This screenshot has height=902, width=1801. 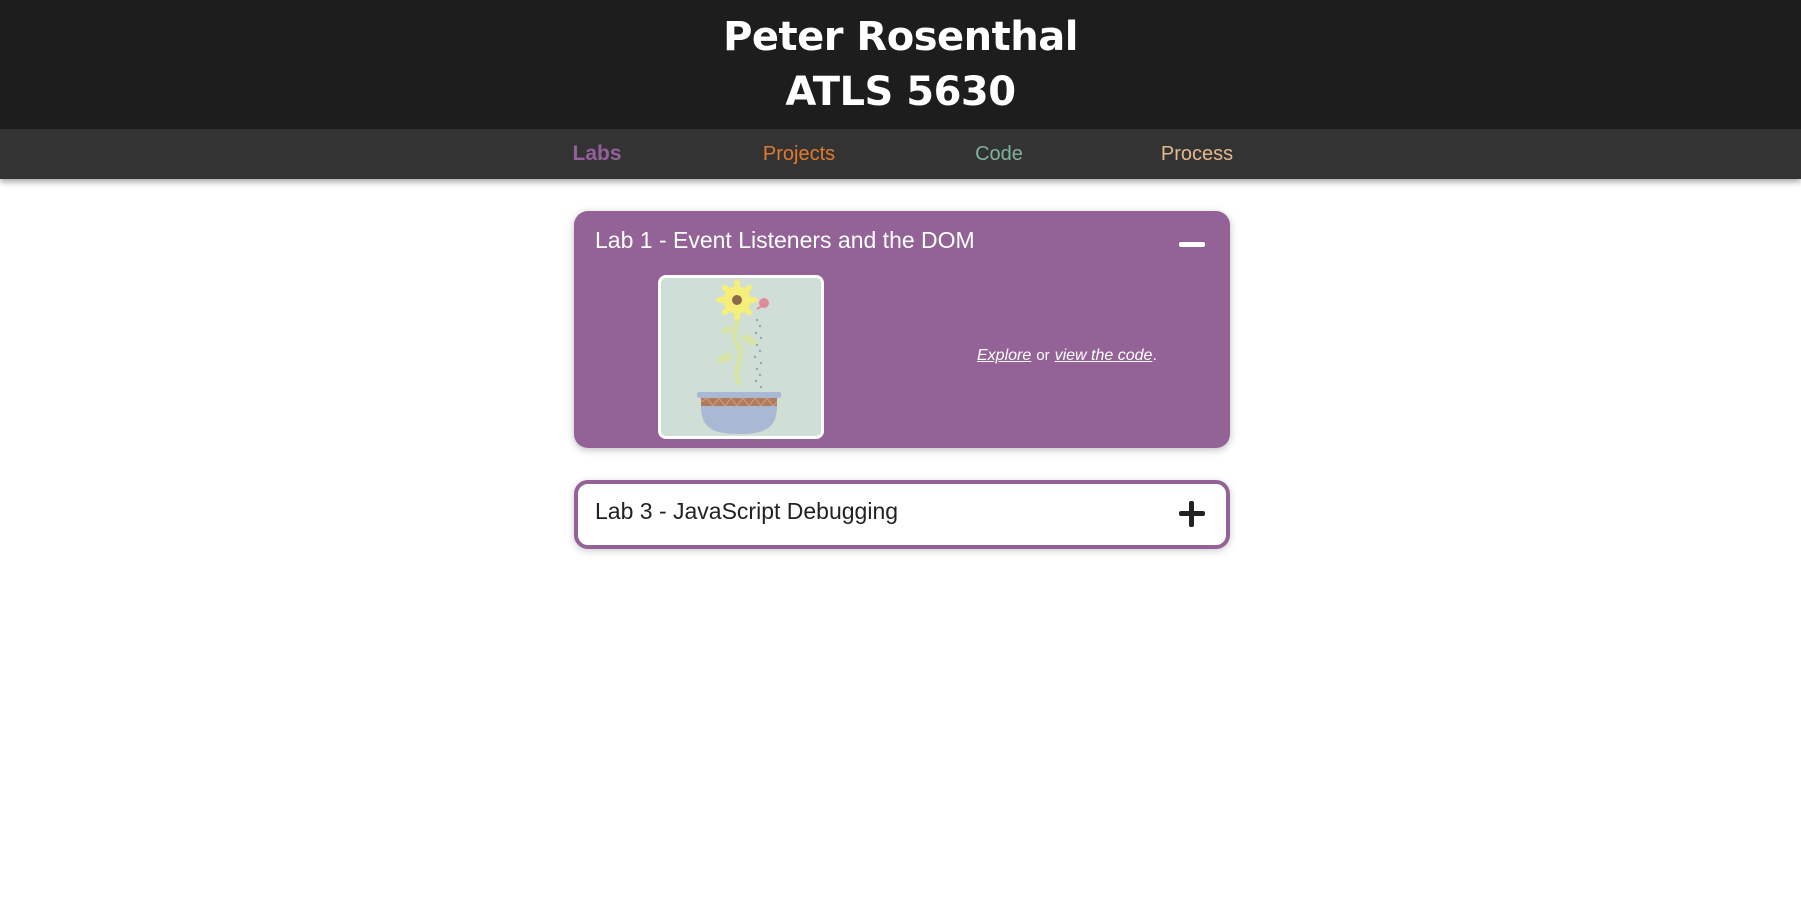 I want to click on lab-title: Lab 3 - JavaScript Debugging, so click(x=746, y=511).